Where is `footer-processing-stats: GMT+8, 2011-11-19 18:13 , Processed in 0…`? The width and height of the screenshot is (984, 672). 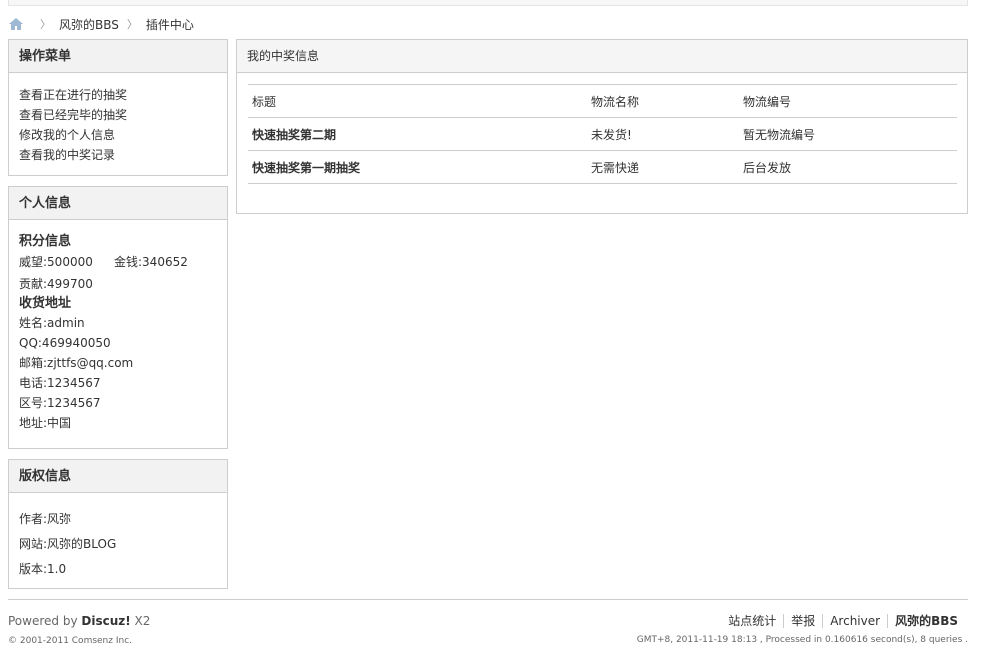 footer-processing-stats: GMT+8, 2011-11-19 18:13 , Processed in 0… is located at coordinates (802, 640).